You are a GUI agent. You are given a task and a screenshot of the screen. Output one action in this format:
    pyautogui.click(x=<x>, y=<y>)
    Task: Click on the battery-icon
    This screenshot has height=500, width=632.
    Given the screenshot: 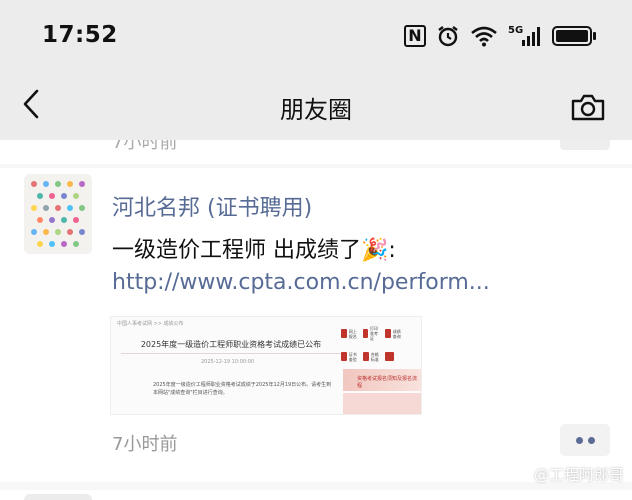 What is the action you would take?
    pyautogui.click(x=574, y=36)
    